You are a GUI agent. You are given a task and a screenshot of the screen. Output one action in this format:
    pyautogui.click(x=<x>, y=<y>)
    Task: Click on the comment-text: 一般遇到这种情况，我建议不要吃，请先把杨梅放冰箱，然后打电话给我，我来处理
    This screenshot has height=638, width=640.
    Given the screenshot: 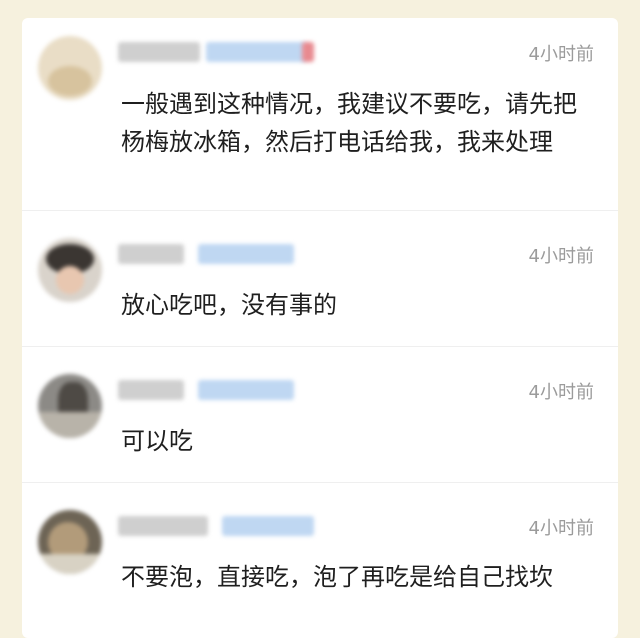 What is the action you would take?
    pyautogui.click(x=349, y=123)
    